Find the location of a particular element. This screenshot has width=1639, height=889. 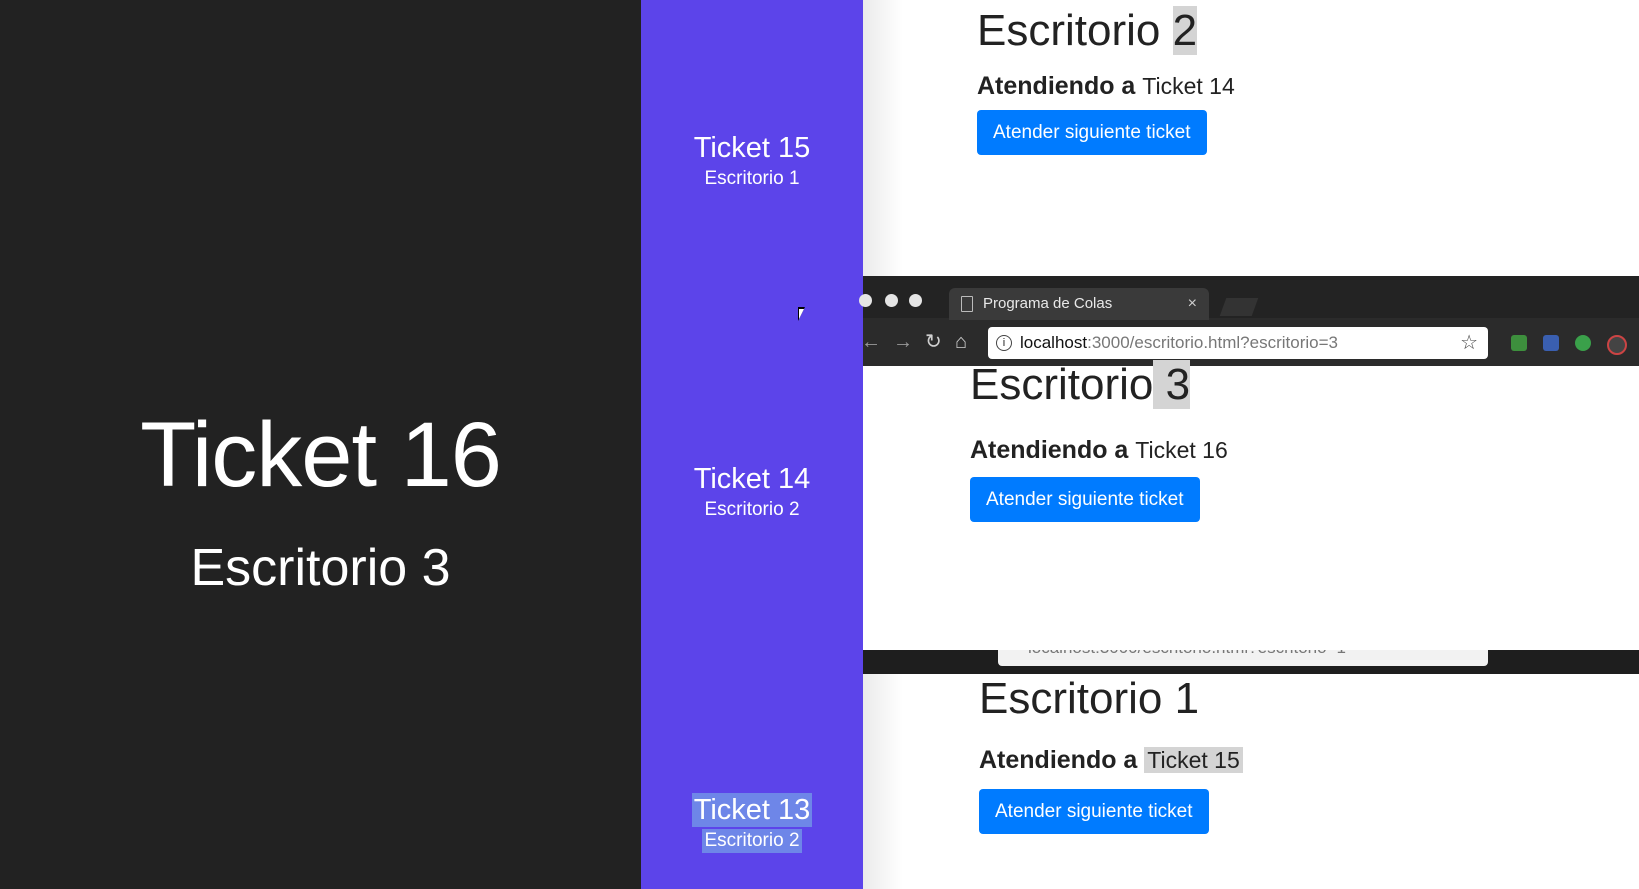

bookmark-star-icon: ☆ is located at coordinates (1469, 343).